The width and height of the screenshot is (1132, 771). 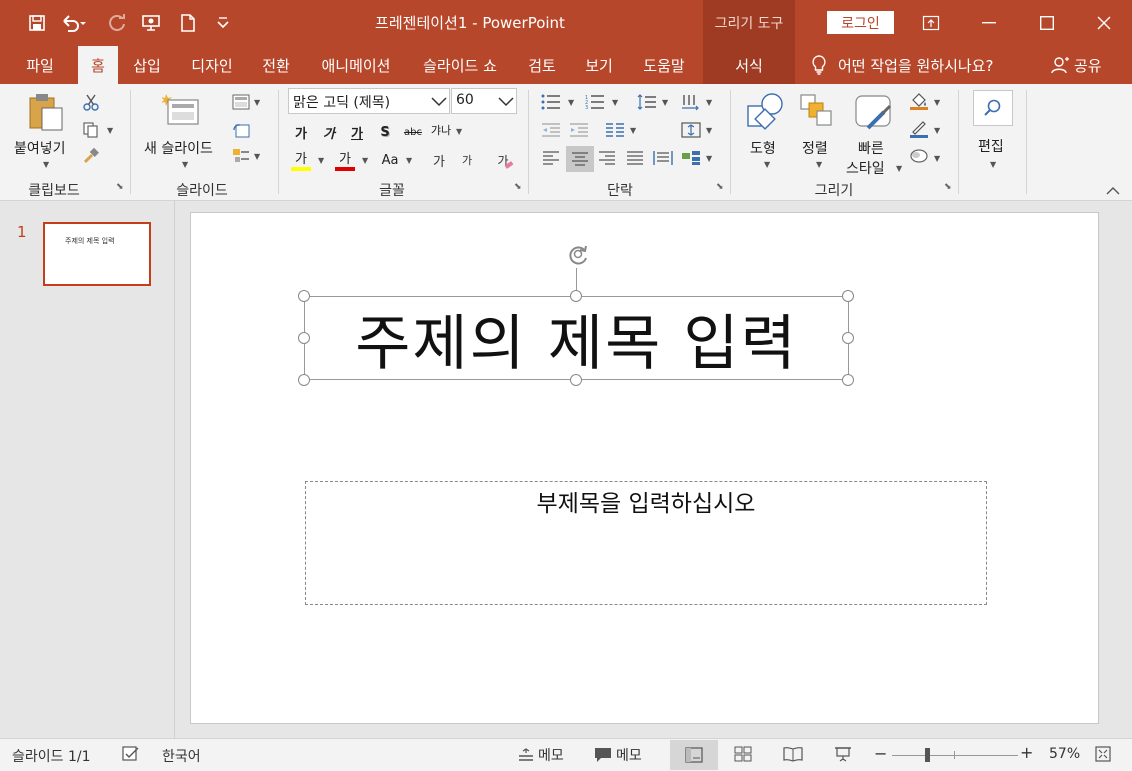 What do you see at coordinates (1026, 752) in the screenshot?
I see `zoom-in-button: +` at bounding box center [1026, 752].